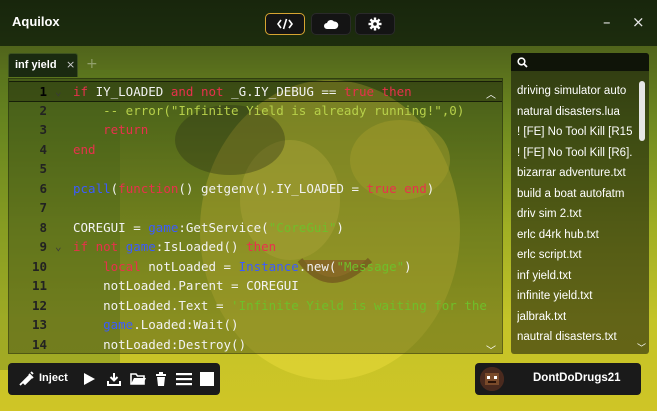 The width and height of the screenshot is (657, 411). Describe the element at coordinates (43, 188) in the screenshot. I see `line-number: 6` at that location.